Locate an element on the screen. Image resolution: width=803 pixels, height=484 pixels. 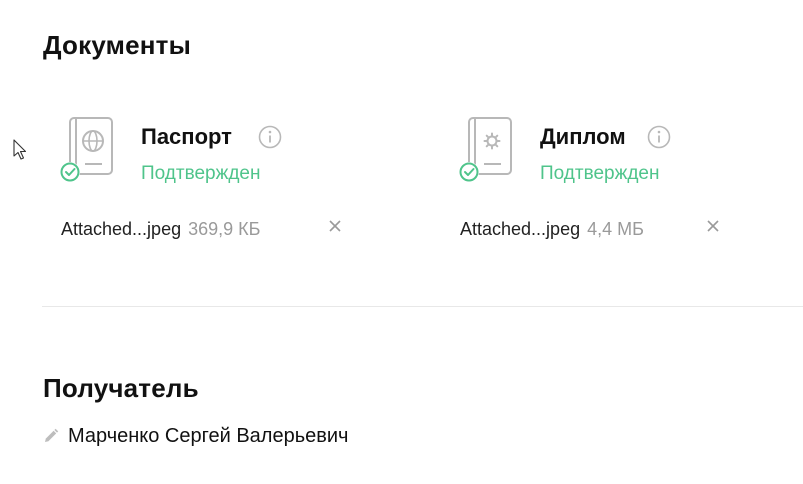
document-name-passport: Паспорт is located at coordinates (186, 136).